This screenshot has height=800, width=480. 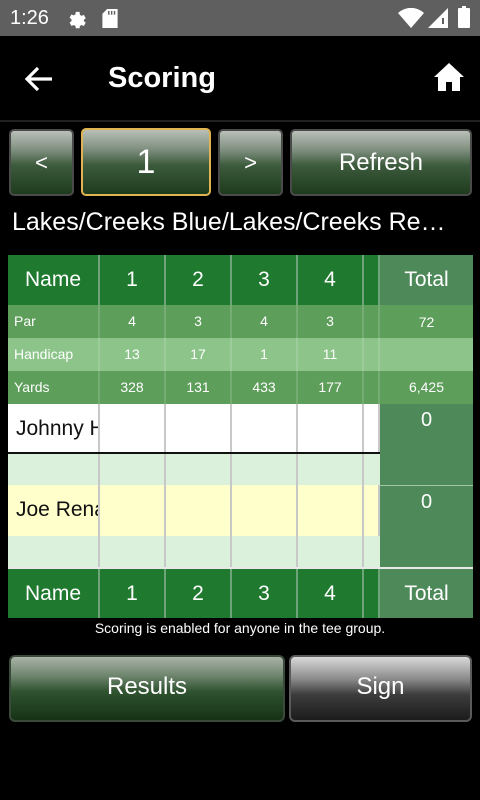 I want to click on status-bar: 1:26, so click(x=240, y=18).